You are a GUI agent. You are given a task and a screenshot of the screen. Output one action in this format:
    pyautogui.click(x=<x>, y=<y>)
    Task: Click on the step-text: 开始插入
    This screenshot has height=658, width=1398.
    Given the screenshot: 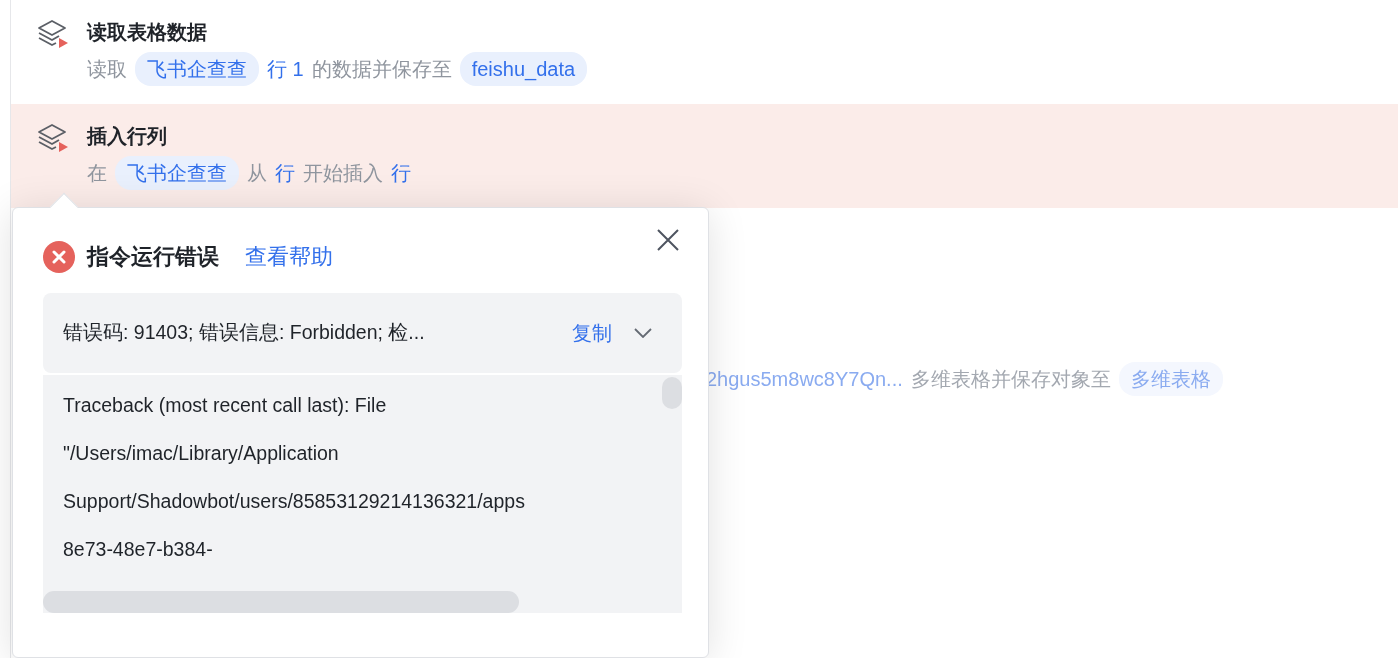 What is the action you would take?
    pyautogui.click(x=343, y=173)
    